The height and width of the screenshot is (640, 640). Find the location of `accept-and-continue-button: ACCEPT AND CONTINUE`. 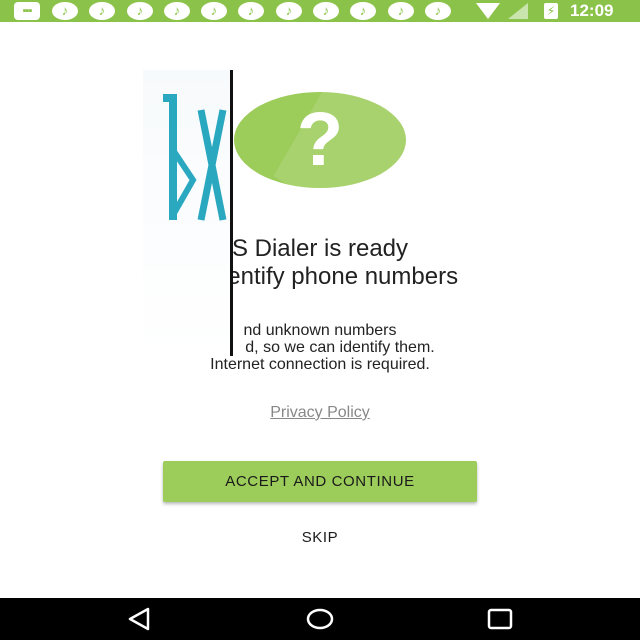

accept-and-continue-button: ACCEPT AND CONTINUE is located at coordinates (320, 481).